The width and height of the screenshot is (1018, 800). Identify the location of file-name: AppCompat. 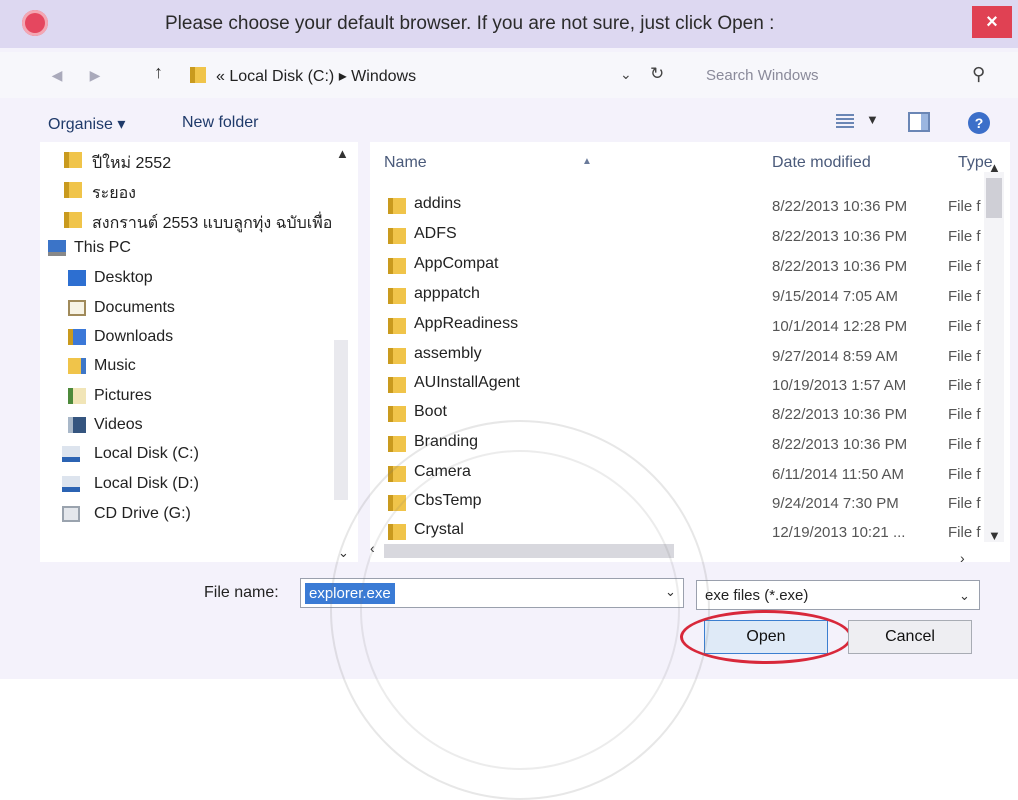
(456, 263).